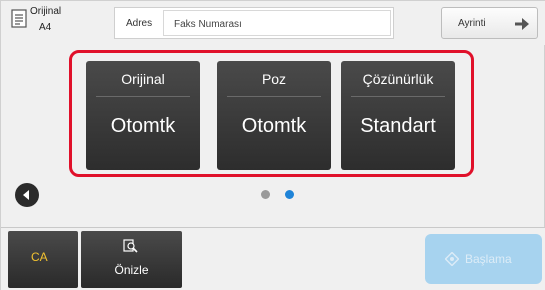 The width and height of the screenshot is (545, 290). What do you see at coordinates (398, 126) in the screenshot?
I see `tile-value: Standart` at bounding box center [398, 126].